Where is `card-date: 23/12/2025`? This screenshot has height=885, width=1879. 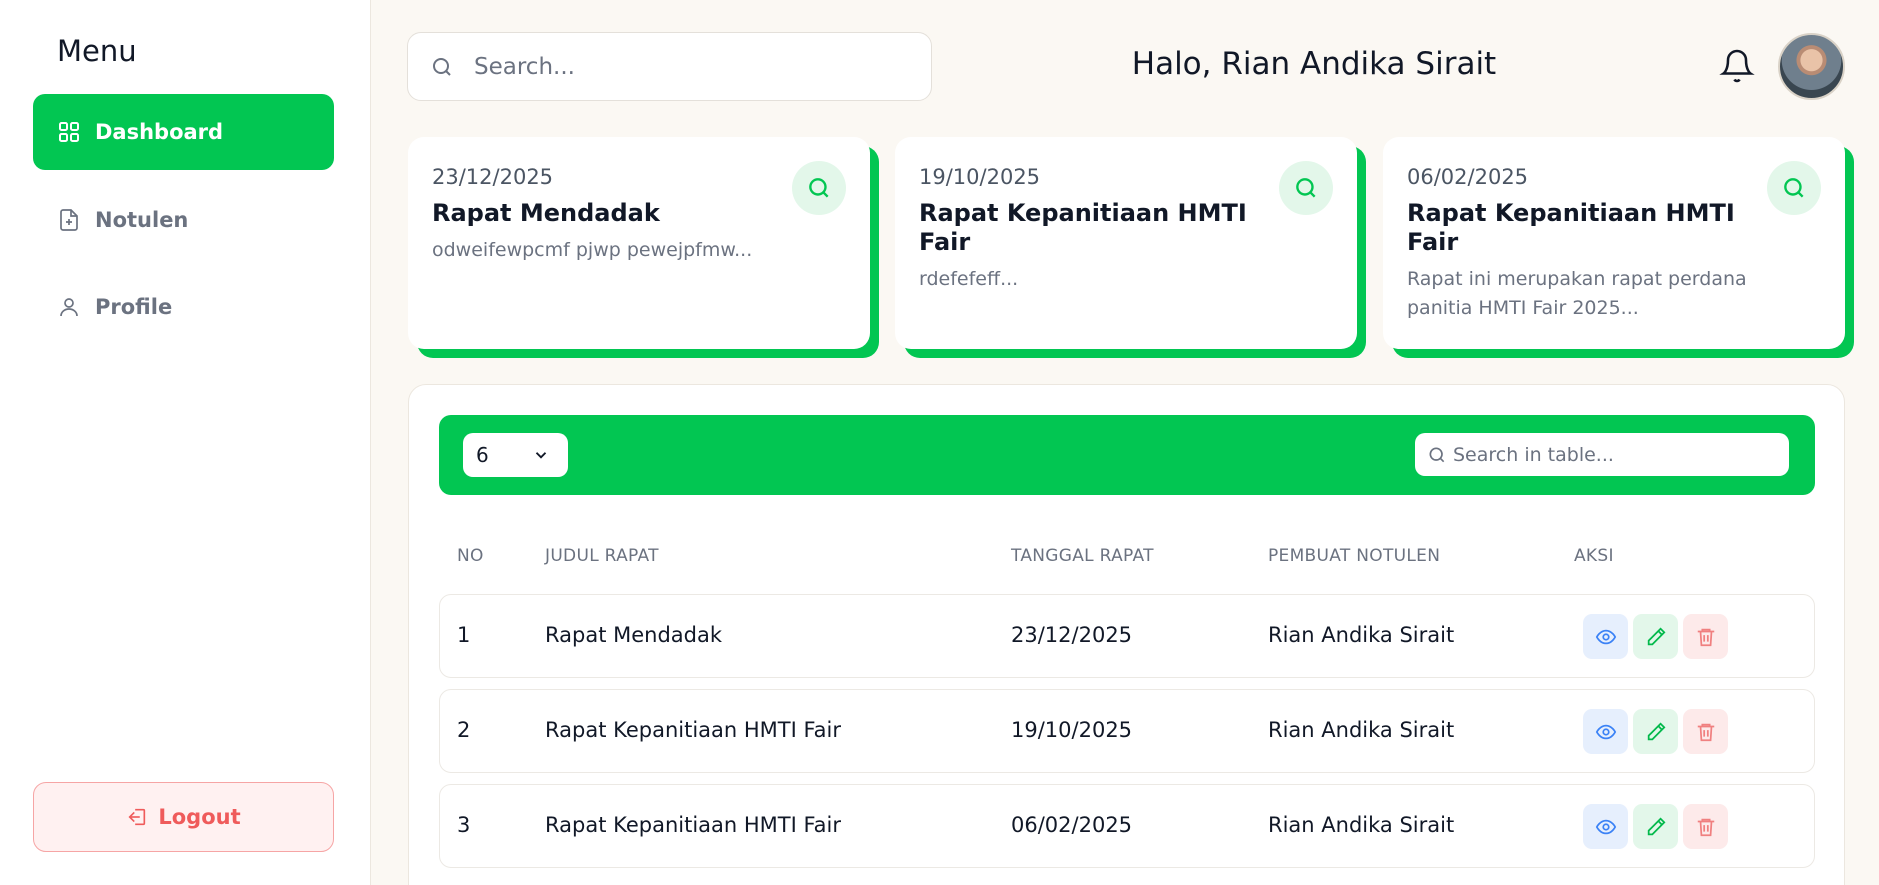 card-date: 23/12/2025 is located at coordinates (493, 177).